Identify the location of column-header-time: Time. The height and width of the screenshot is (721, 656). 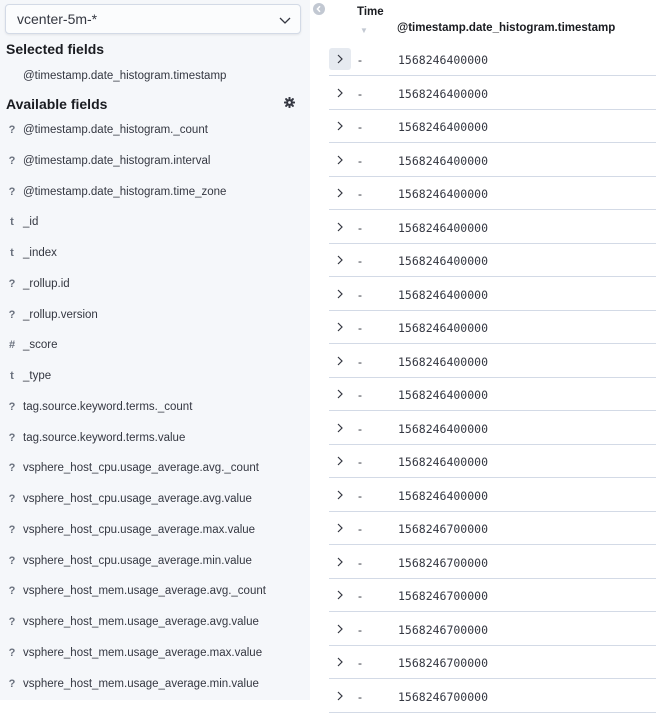
(370, 12).